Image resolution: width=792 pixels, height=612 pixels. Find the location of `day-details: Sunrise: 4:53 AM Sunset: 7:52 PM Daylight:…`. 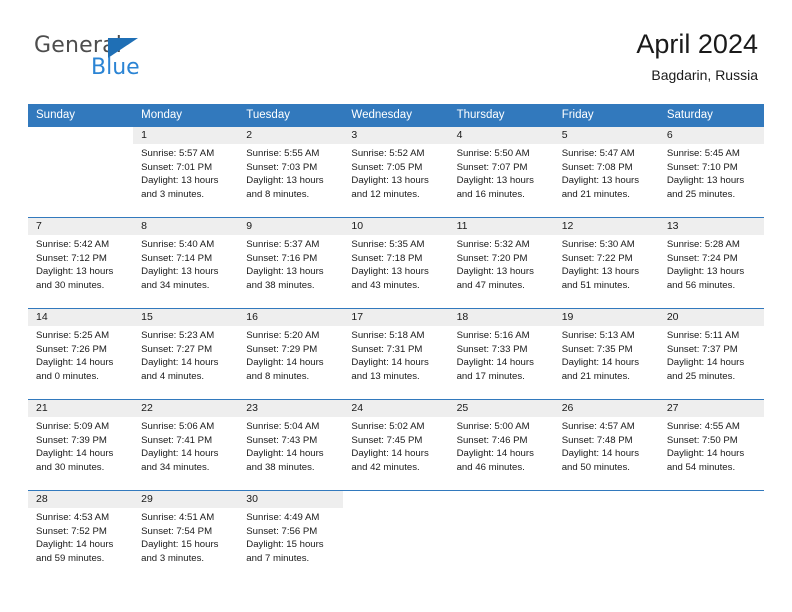

day-details: Sunrise: 4:53 AM Sunset: 7:52 PM Daylight:… is located at coordinates (80, 538).